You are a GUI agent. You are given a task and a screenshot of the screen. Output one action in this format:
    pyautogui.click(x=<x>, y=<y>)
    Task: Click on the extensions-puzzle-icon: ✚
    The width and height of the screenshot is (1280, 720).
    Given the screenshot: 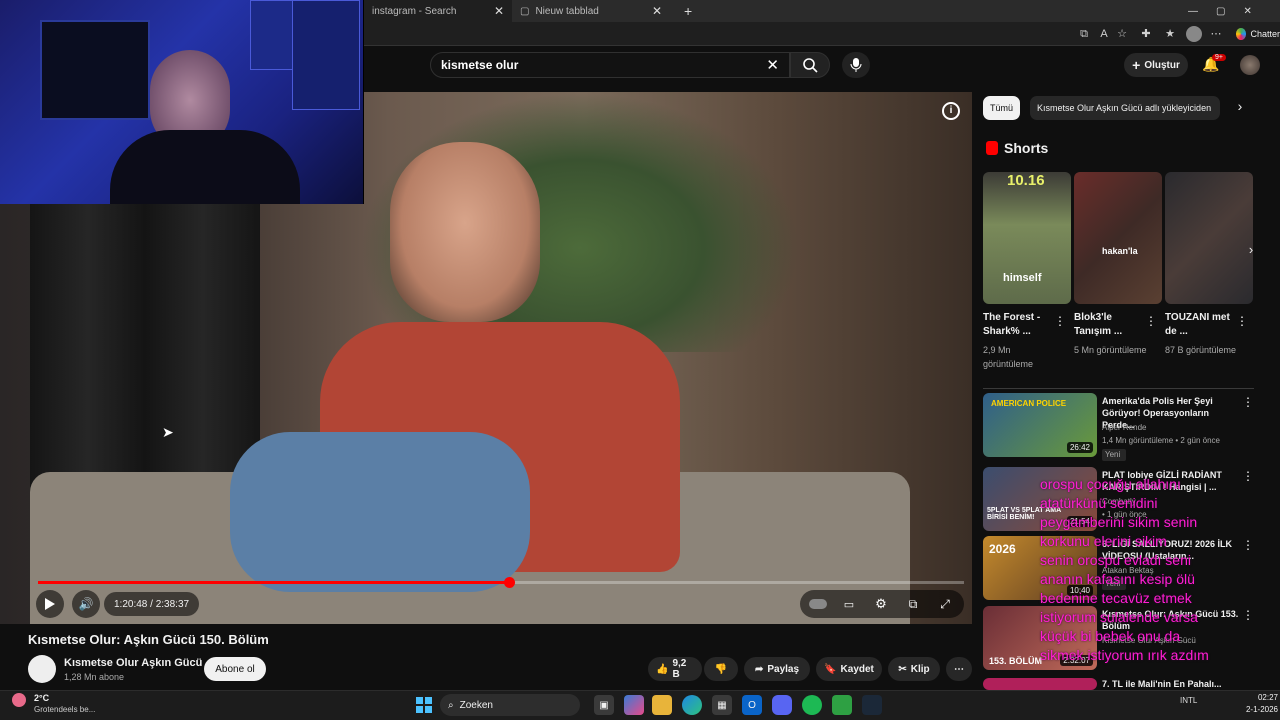 What is the action you would take?
    pyautogui.click(x=1146, y=34)
    